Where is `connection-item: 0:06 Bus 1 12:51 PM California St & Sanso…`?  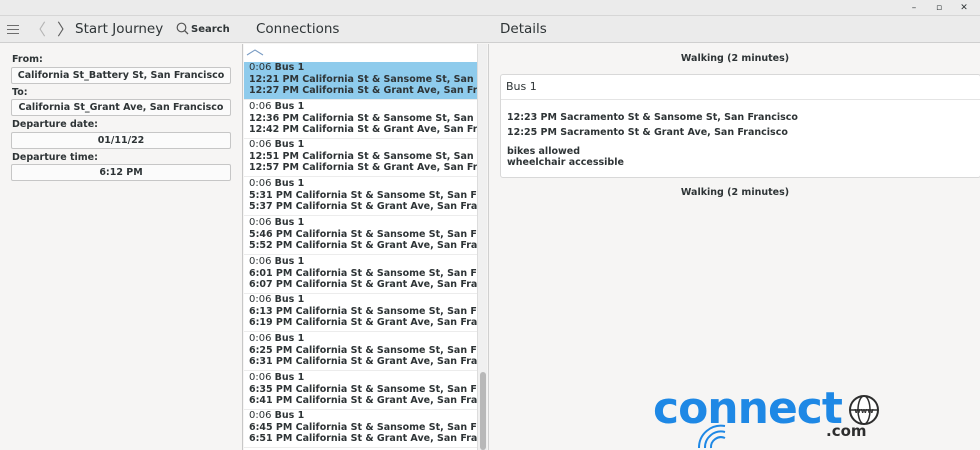
connection-item: 0:06 Bus 1 12:51 PM California St & Sanso… is located at coordinates (360, 158).